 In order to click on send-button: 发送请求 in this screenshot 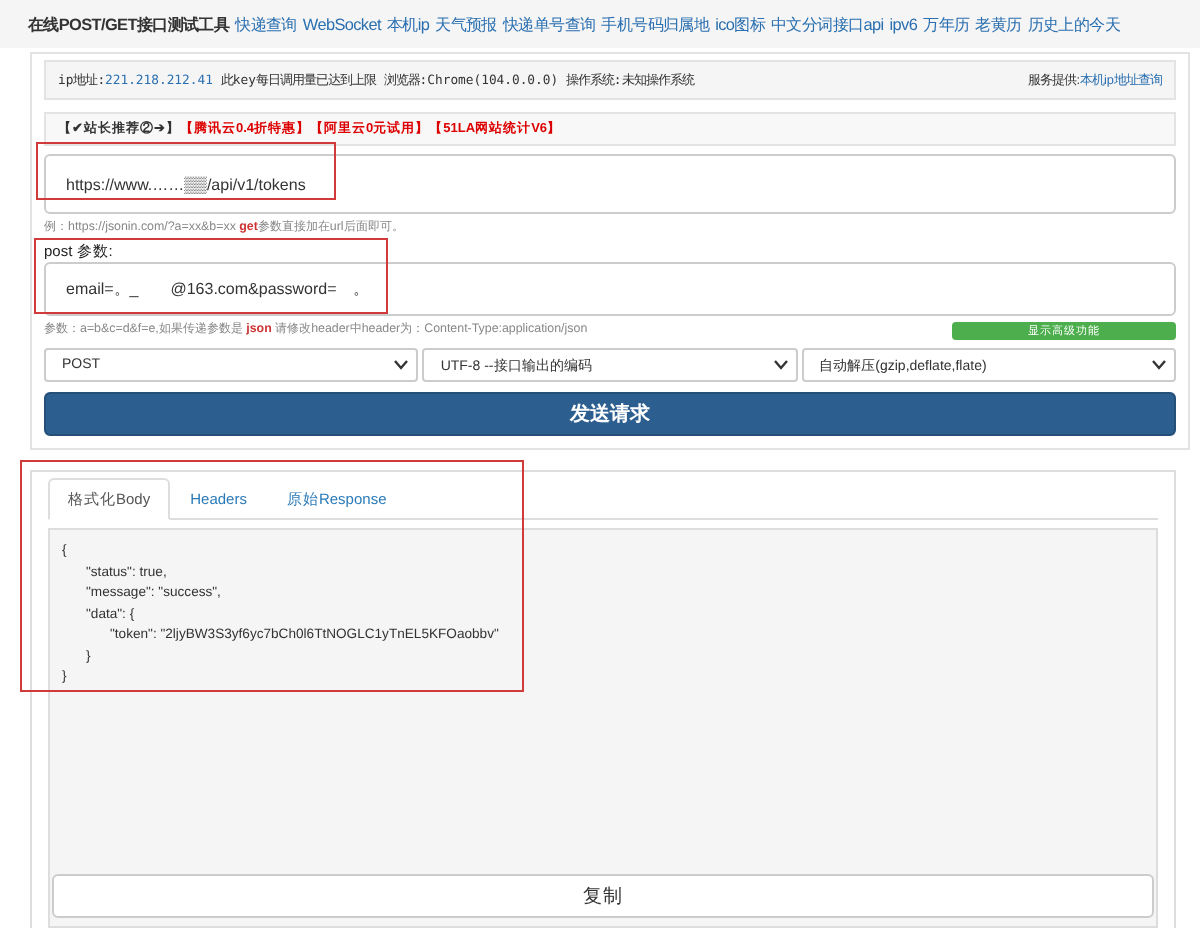, I will do `click(610, 414)`.